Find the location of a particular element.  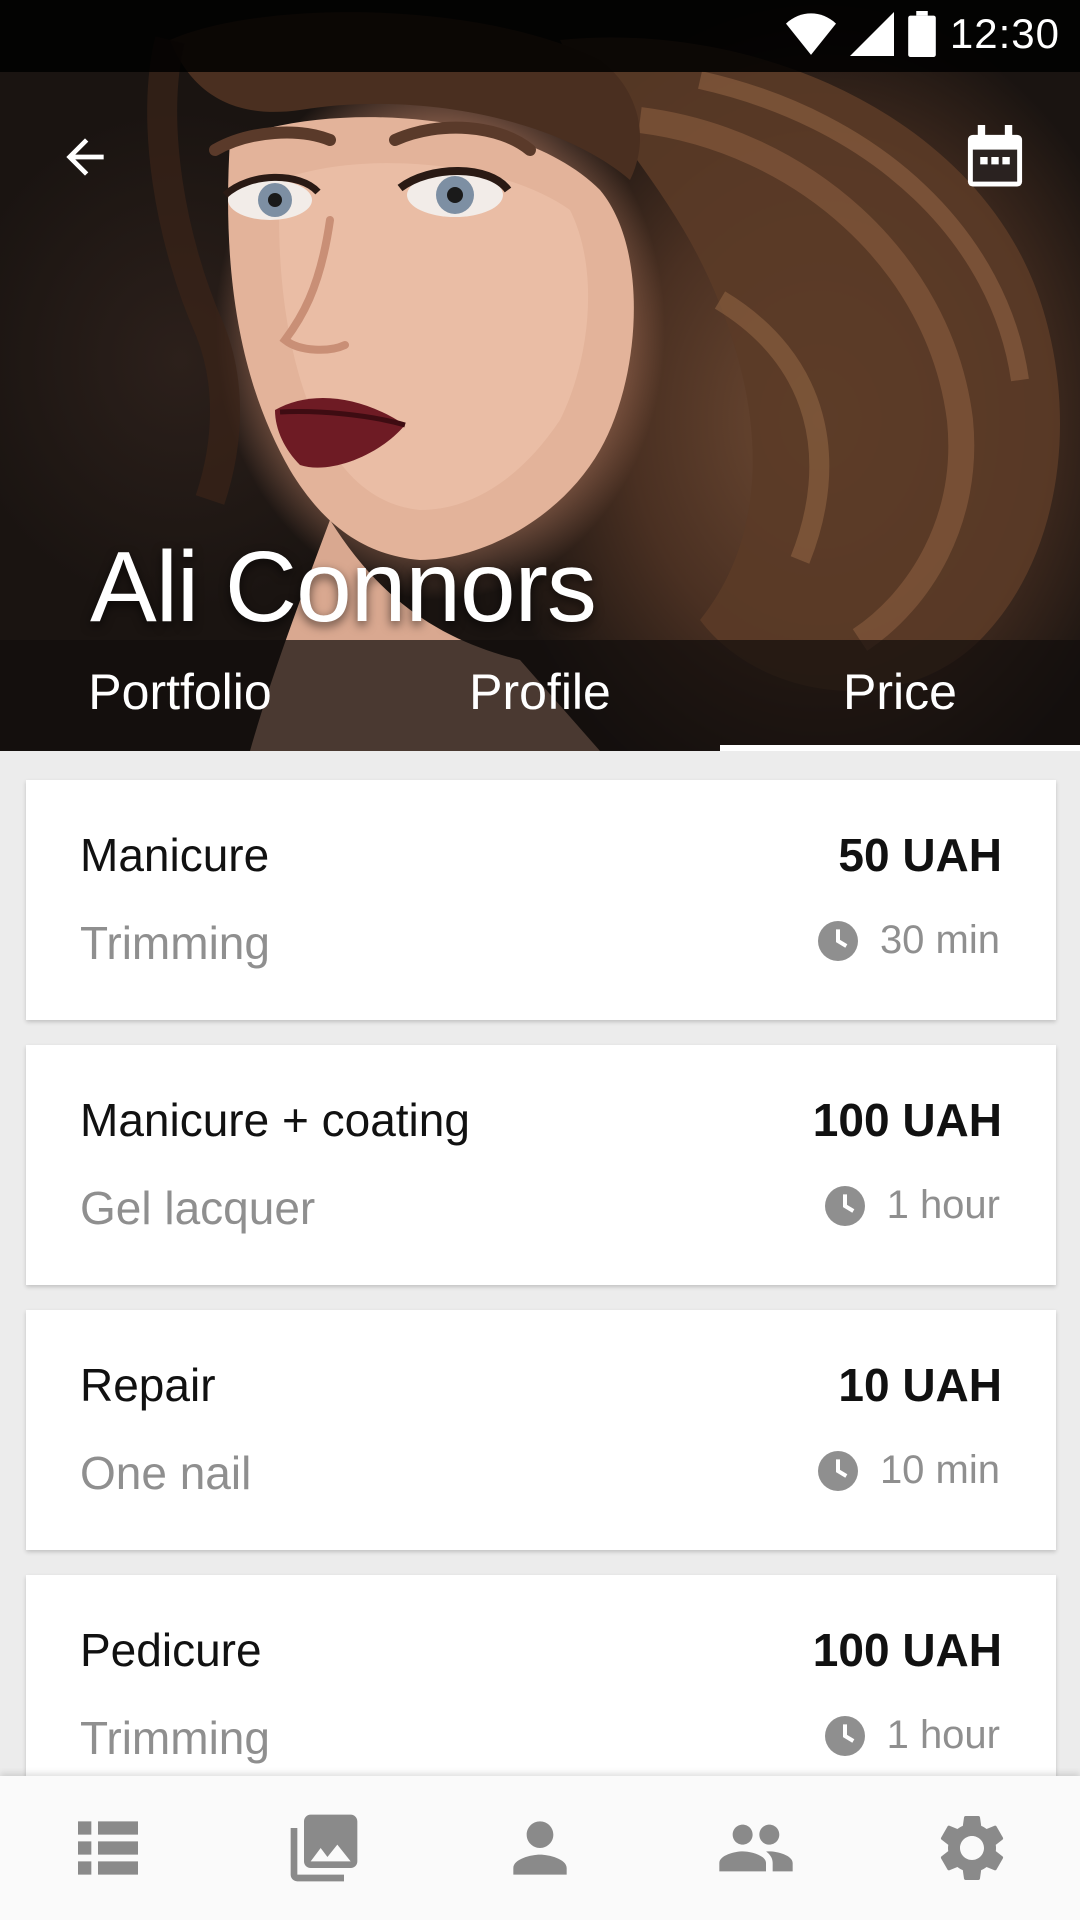

tab-price: Price is located at coordinates (900, 695).